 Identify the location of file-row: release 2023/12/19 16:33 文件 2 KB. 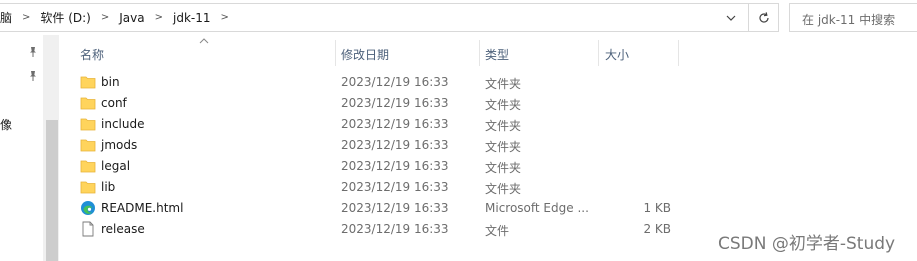
(406, 229).